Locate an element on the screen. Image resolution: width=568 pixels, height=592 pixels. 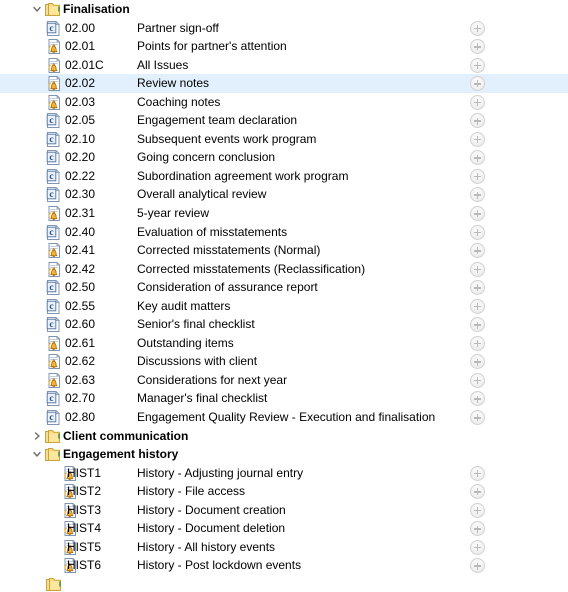
tree-file-row: 02.61 Outstanding items is located at coordinates (284, 343).